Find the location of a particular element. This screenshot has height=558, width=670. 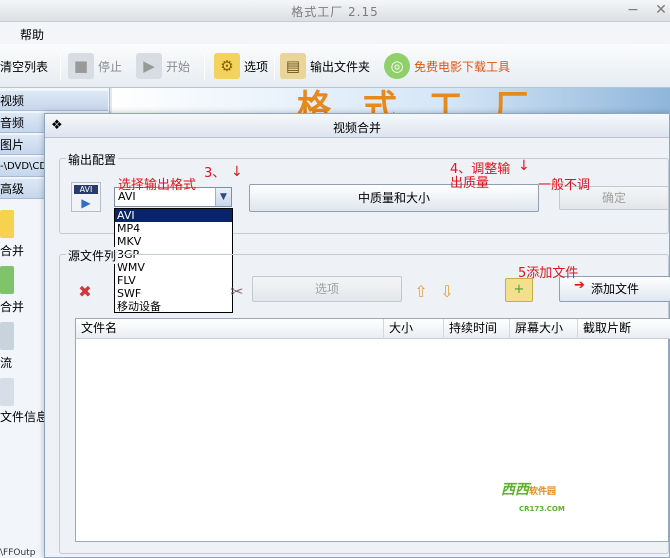

clear-list-label: 清空列表 is located at coordinates (24, 66).